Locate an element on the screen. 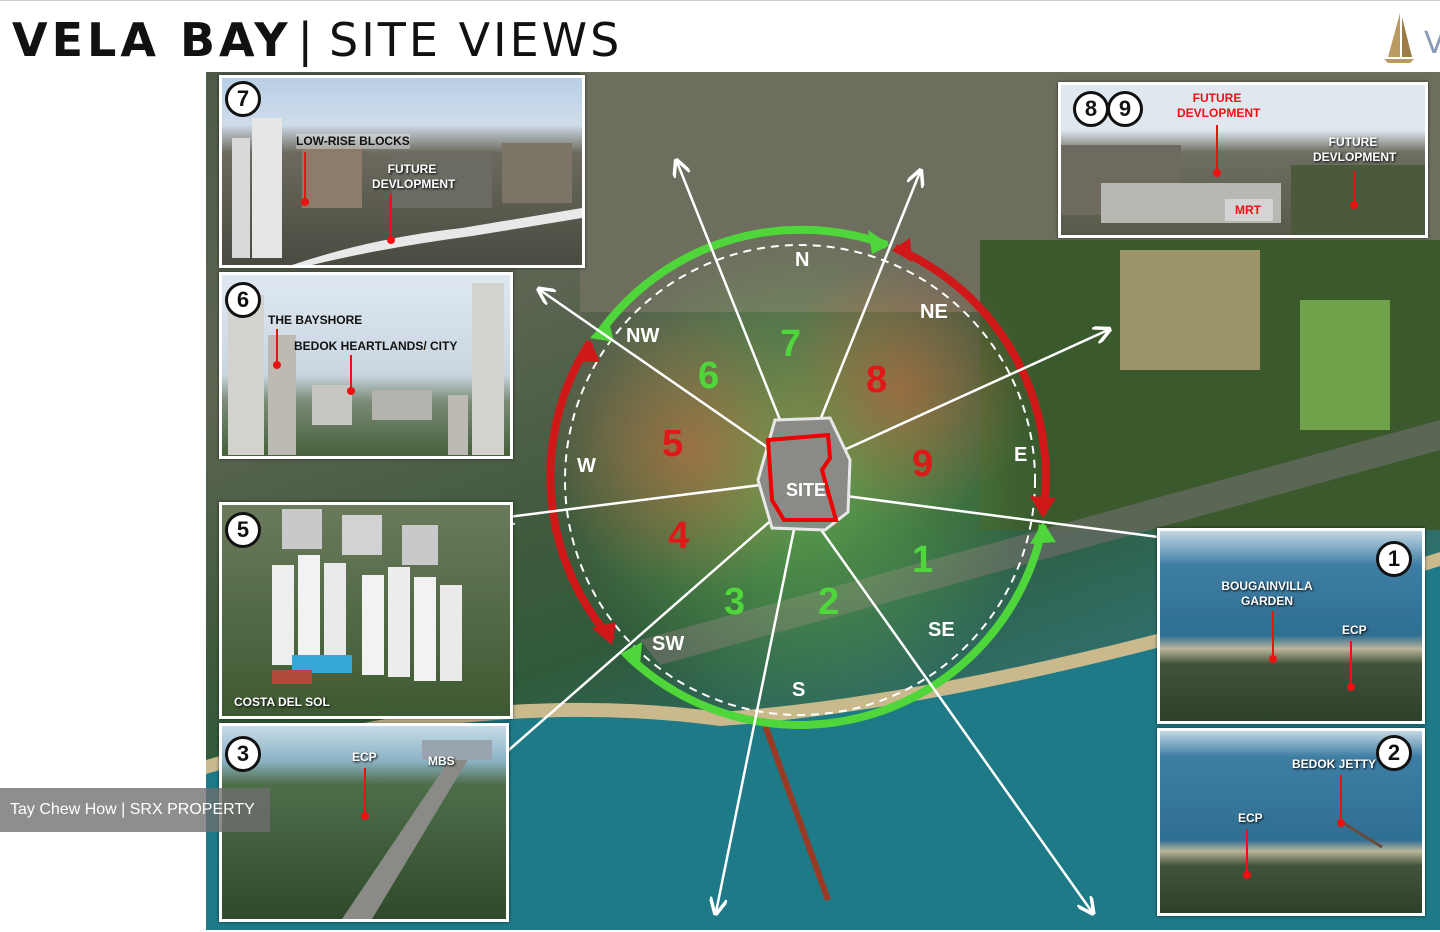 The height and width of the screenshot is (932, 1440). label-future-development: FUTURE DEVLOPMENT is located at coordinates (414, 176).